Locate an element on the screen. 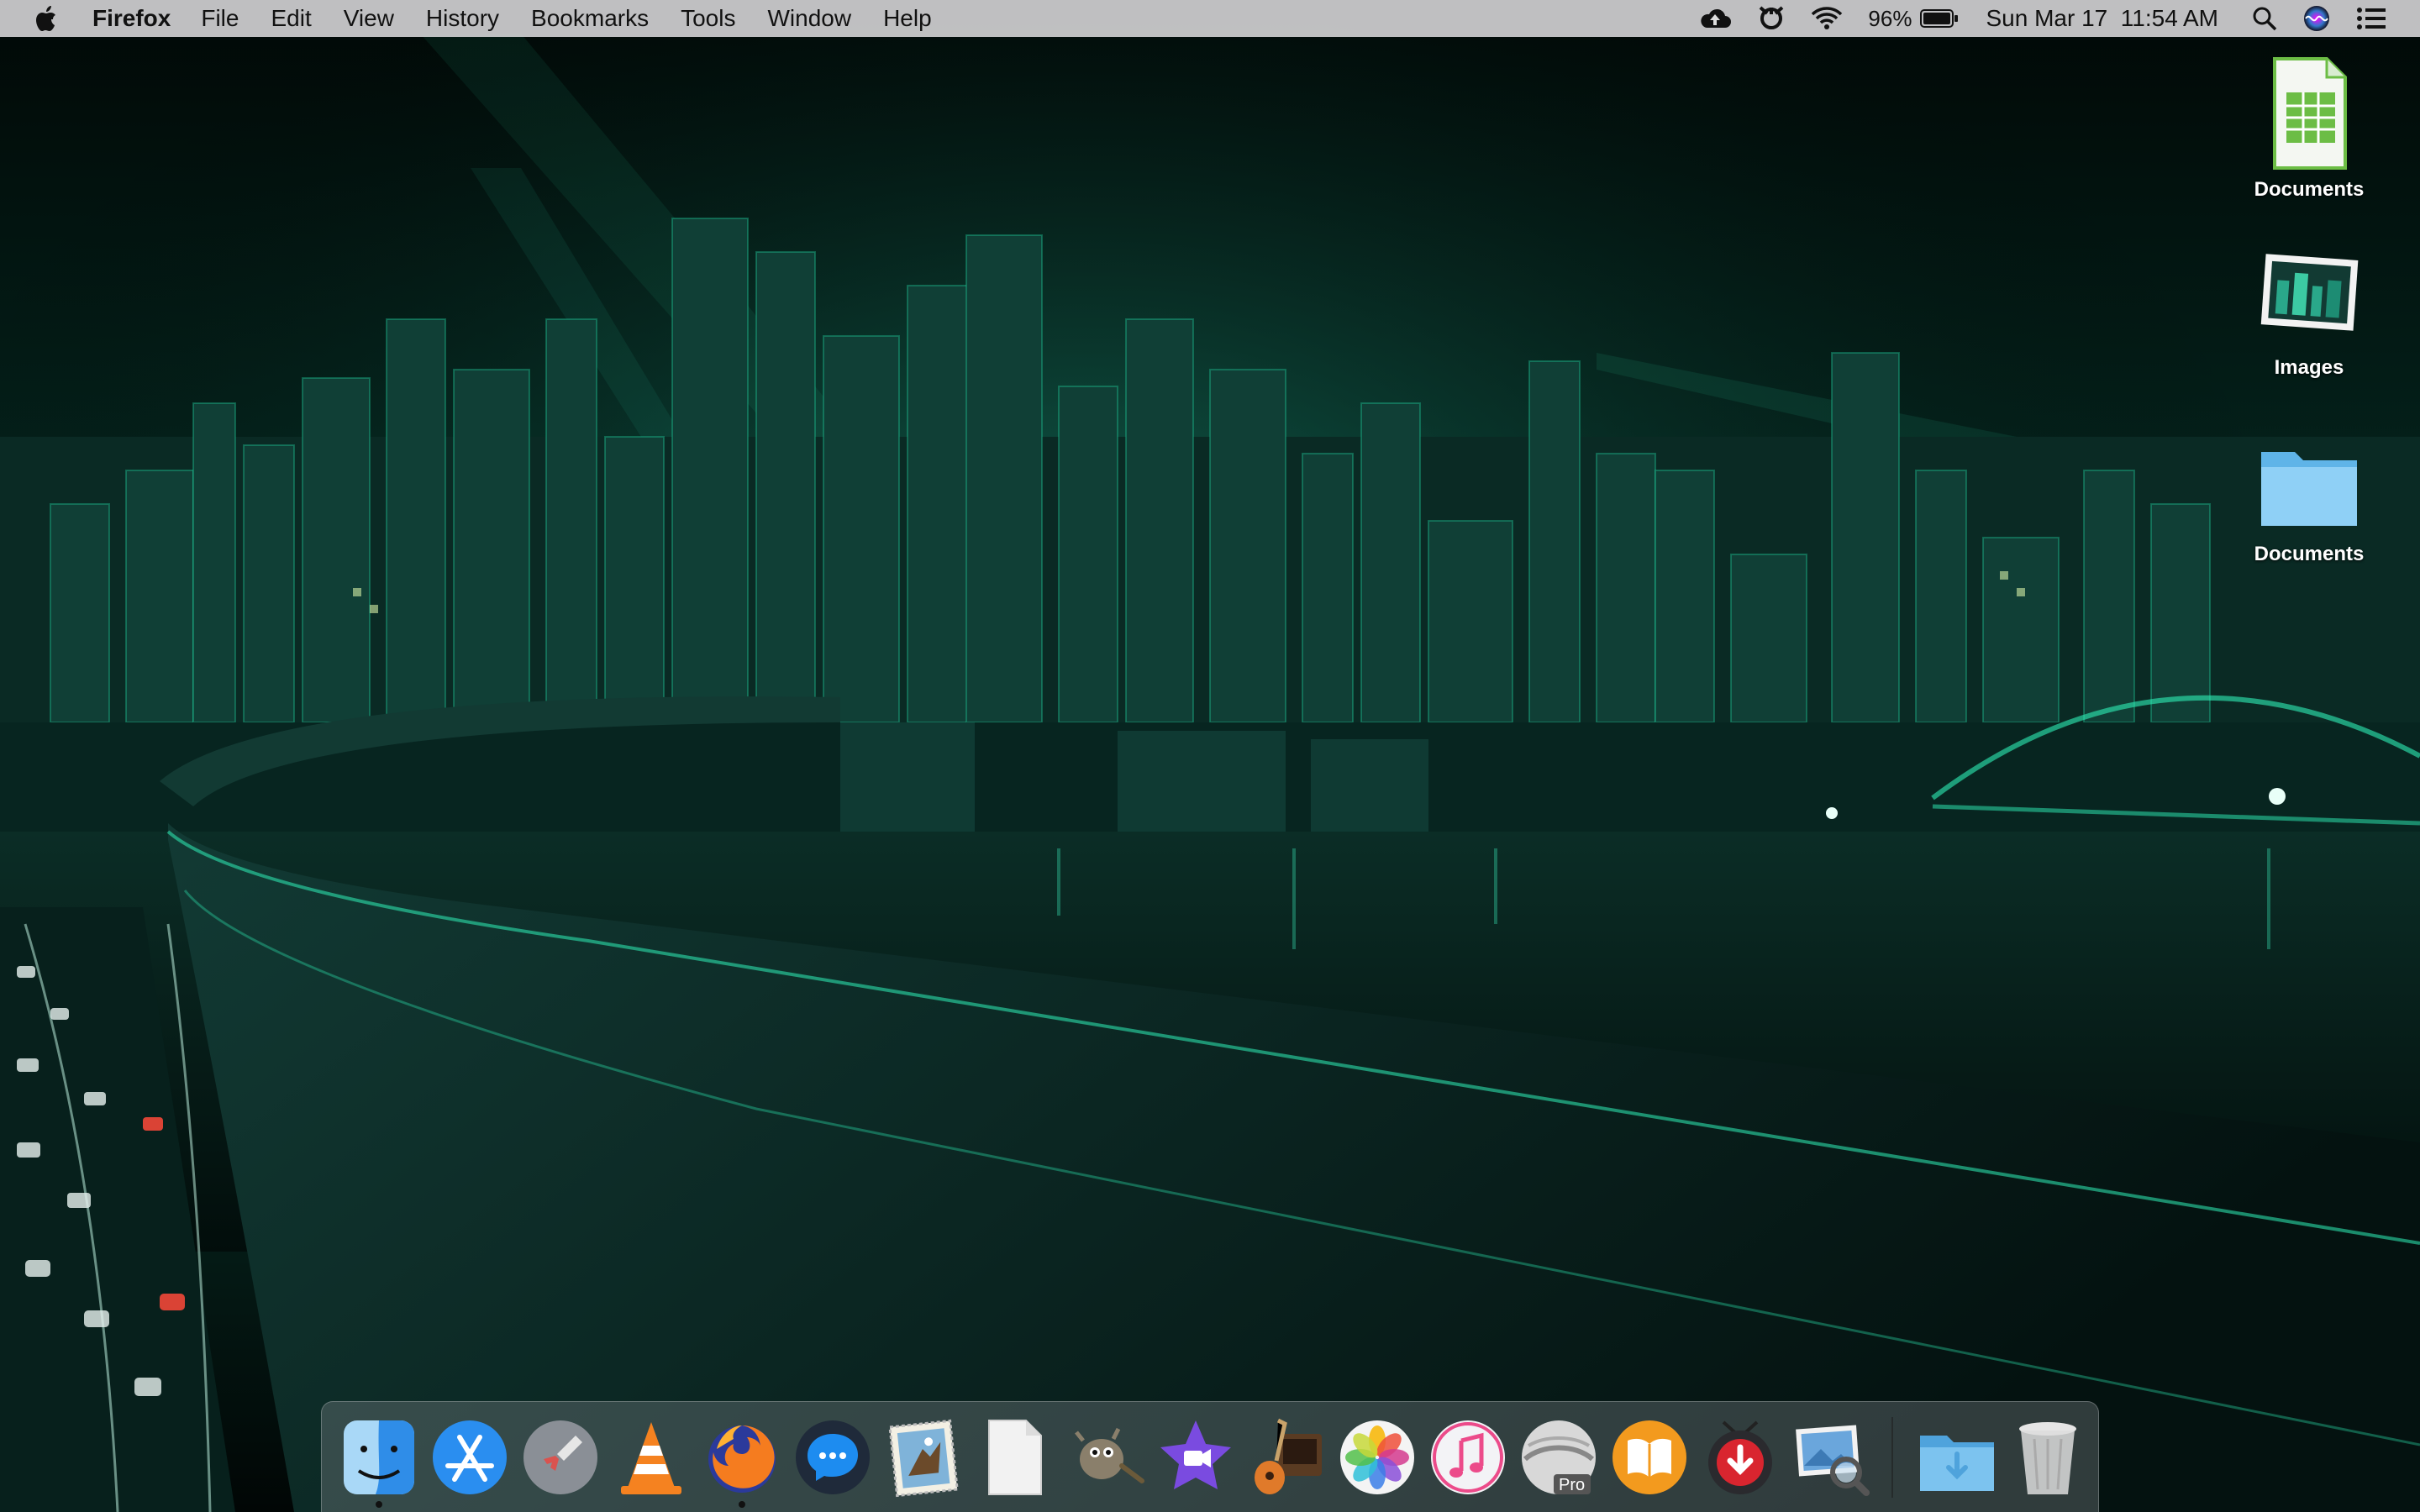 This screenshot has height=1512, width=2420. apple-icon is located at coordinates (48, 18).